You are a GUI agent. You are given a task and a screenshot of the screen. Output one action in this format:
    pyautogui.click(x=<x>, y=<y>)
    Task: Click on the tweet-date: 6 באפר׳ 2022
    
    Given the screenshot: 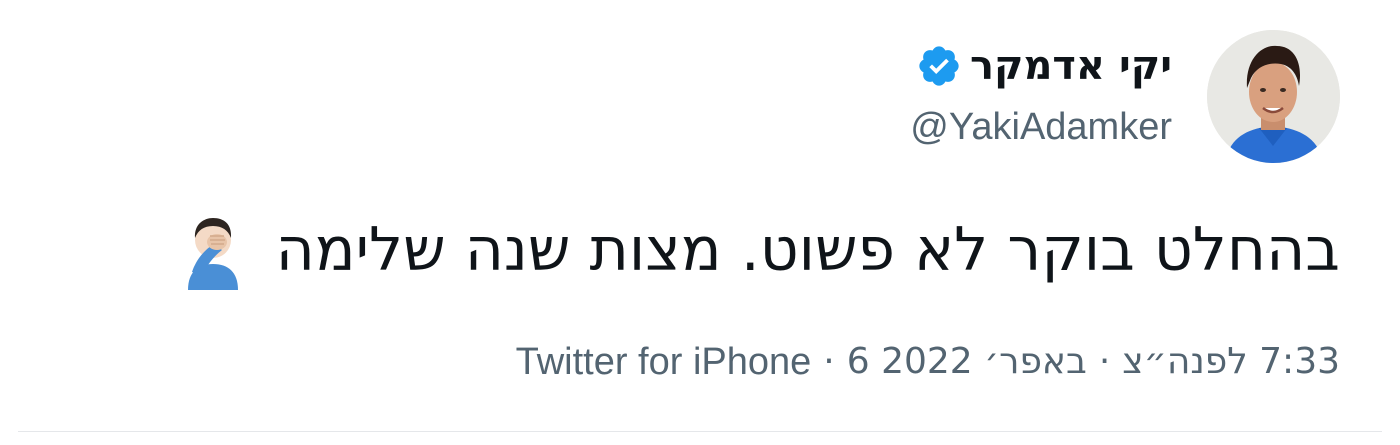 What is the action you would take?
    pyautogui.click(x=967, y=362)
    